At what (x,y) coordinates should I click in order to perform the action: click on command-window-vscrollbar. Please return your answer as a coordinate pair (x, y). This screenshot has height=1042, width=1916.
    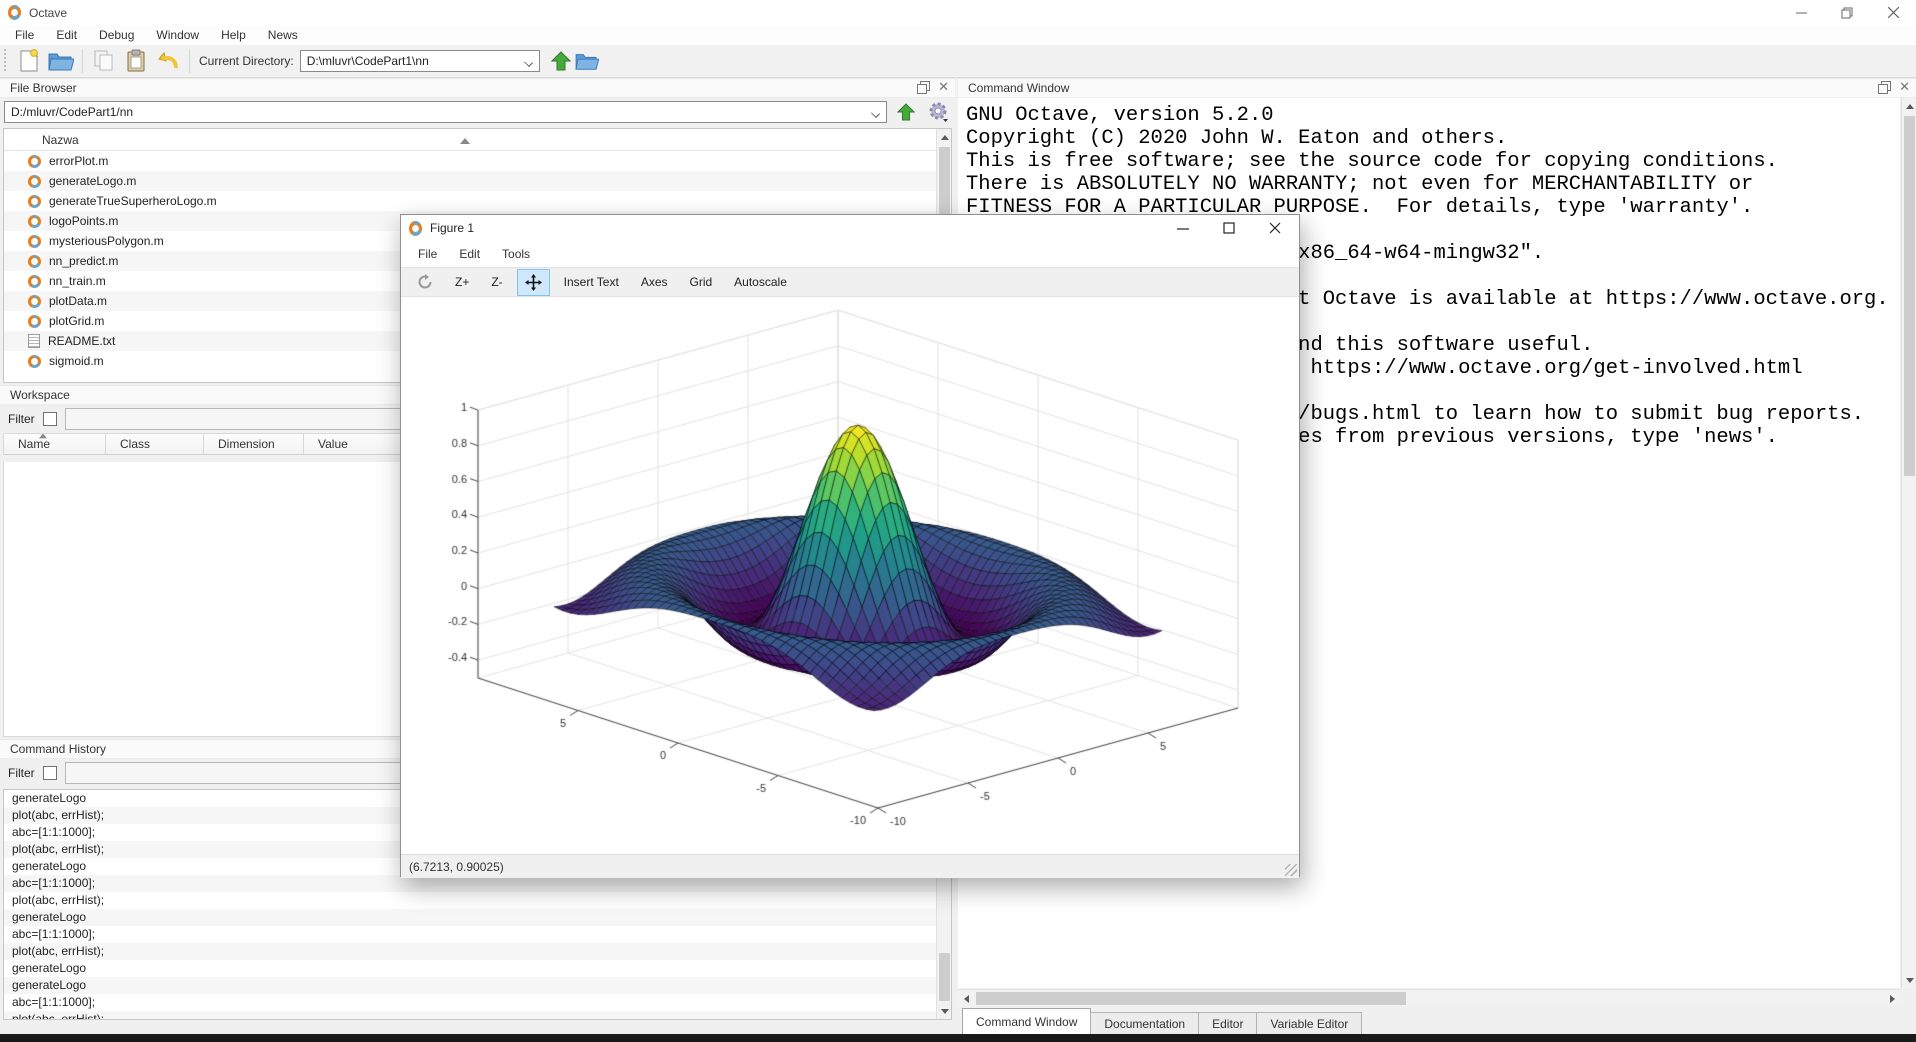
    Looking at the image, I should click on (1908, 543).